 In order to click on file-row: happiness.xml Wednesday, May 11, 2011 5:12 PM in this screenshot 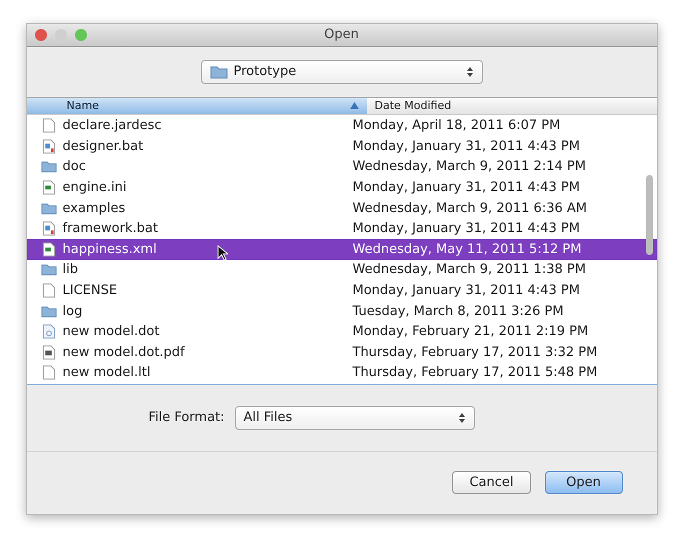, I will do `click(341, 249)`.